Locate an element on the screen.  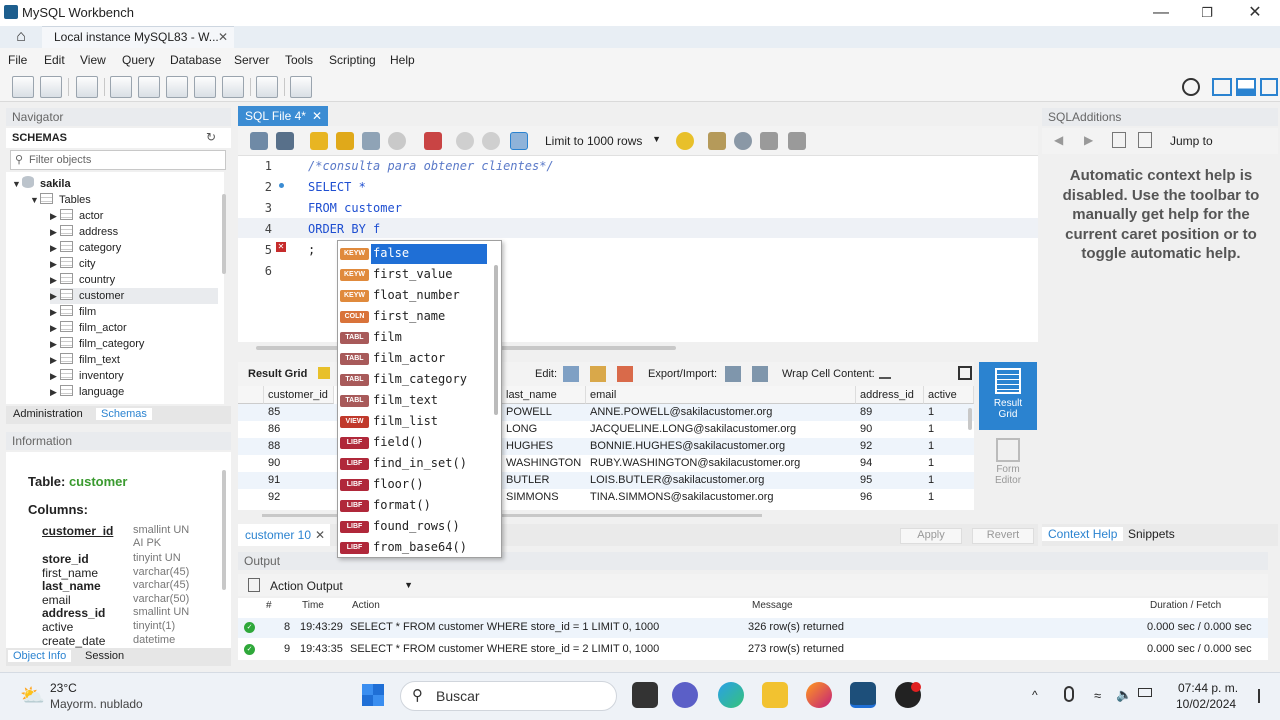
microphone-icon is located at coordinates (1069, 694).